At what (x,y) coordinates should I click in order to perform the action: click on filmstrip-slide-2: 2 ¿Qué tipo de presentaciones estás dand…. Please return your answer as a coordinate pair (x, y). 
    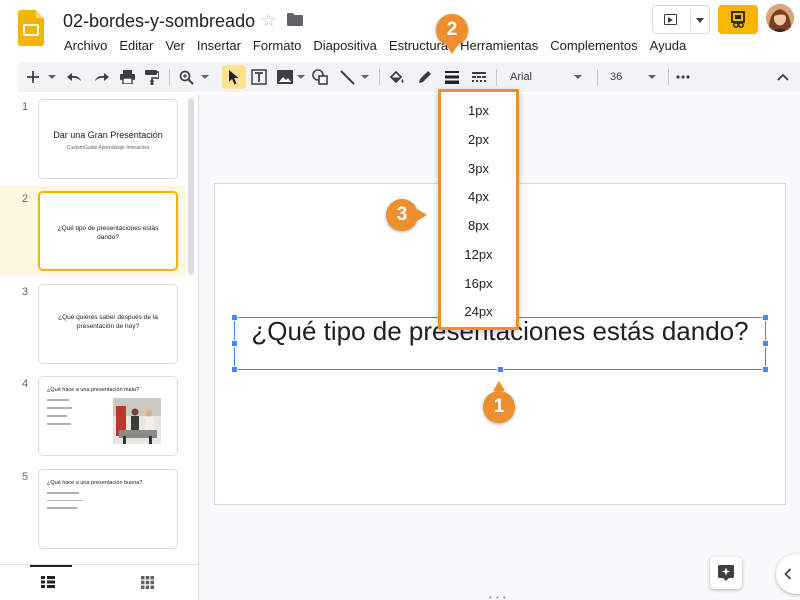
    Looking at the image, I should click on (93, 231).